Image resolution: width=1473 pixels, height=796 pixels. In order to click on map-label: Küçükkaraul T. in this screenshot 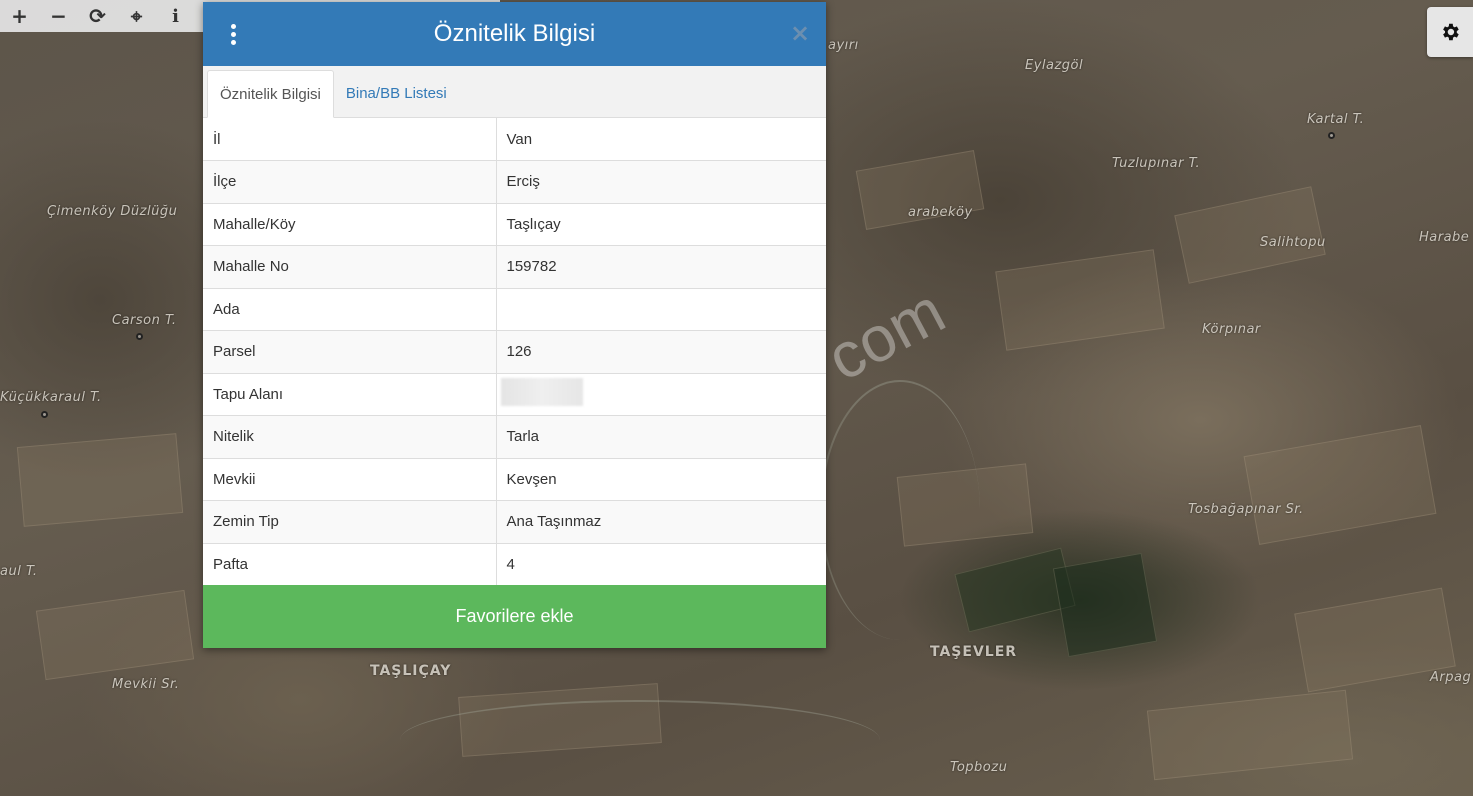, I will do `click(51, 397)`.